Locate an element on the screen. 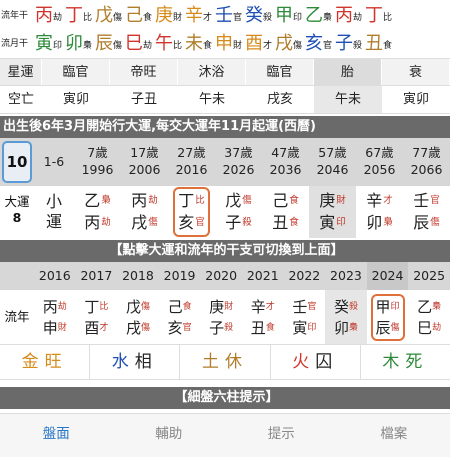 The image size is (450, 457). dayun-number-button: 10 is located at coordinates (17, 162).